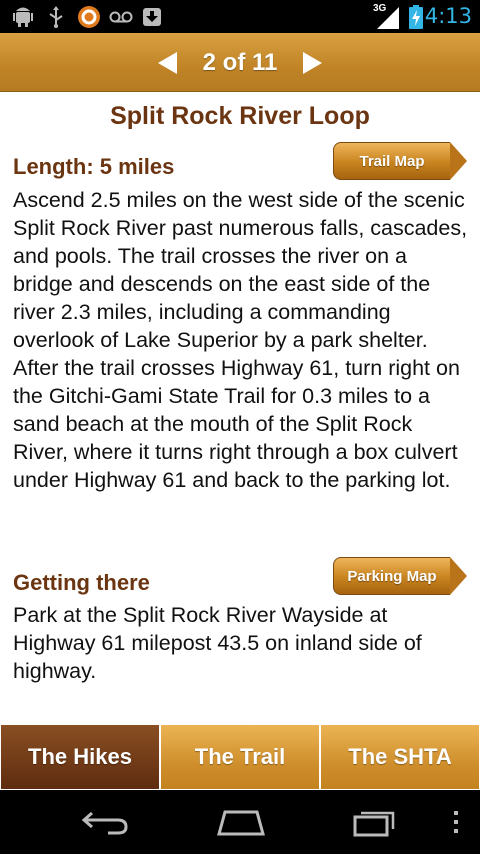 The height and width of the screenshot is (854, 480). I want to click on back-icon, so click(105, 822).